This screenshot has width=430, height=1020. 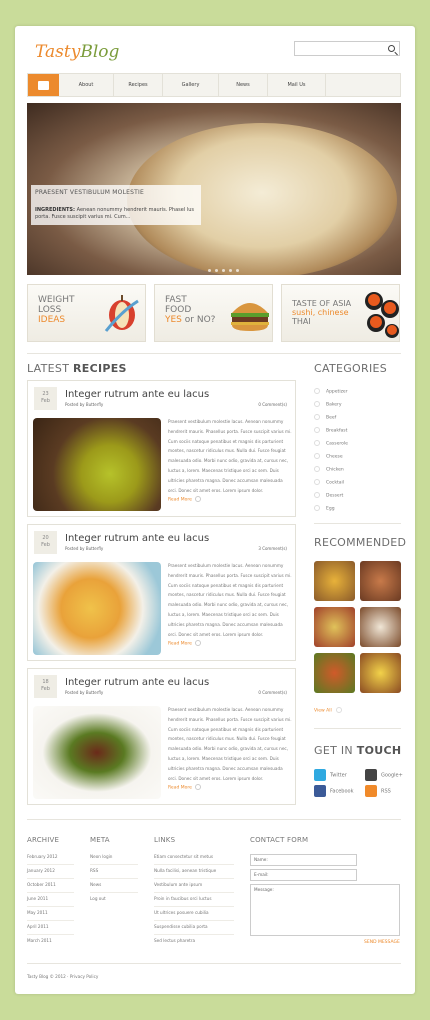 I want to click on promo-taste-of-asia: TASTE OF ASIA sushi, chinese THAI, so click(x=340, y=313).